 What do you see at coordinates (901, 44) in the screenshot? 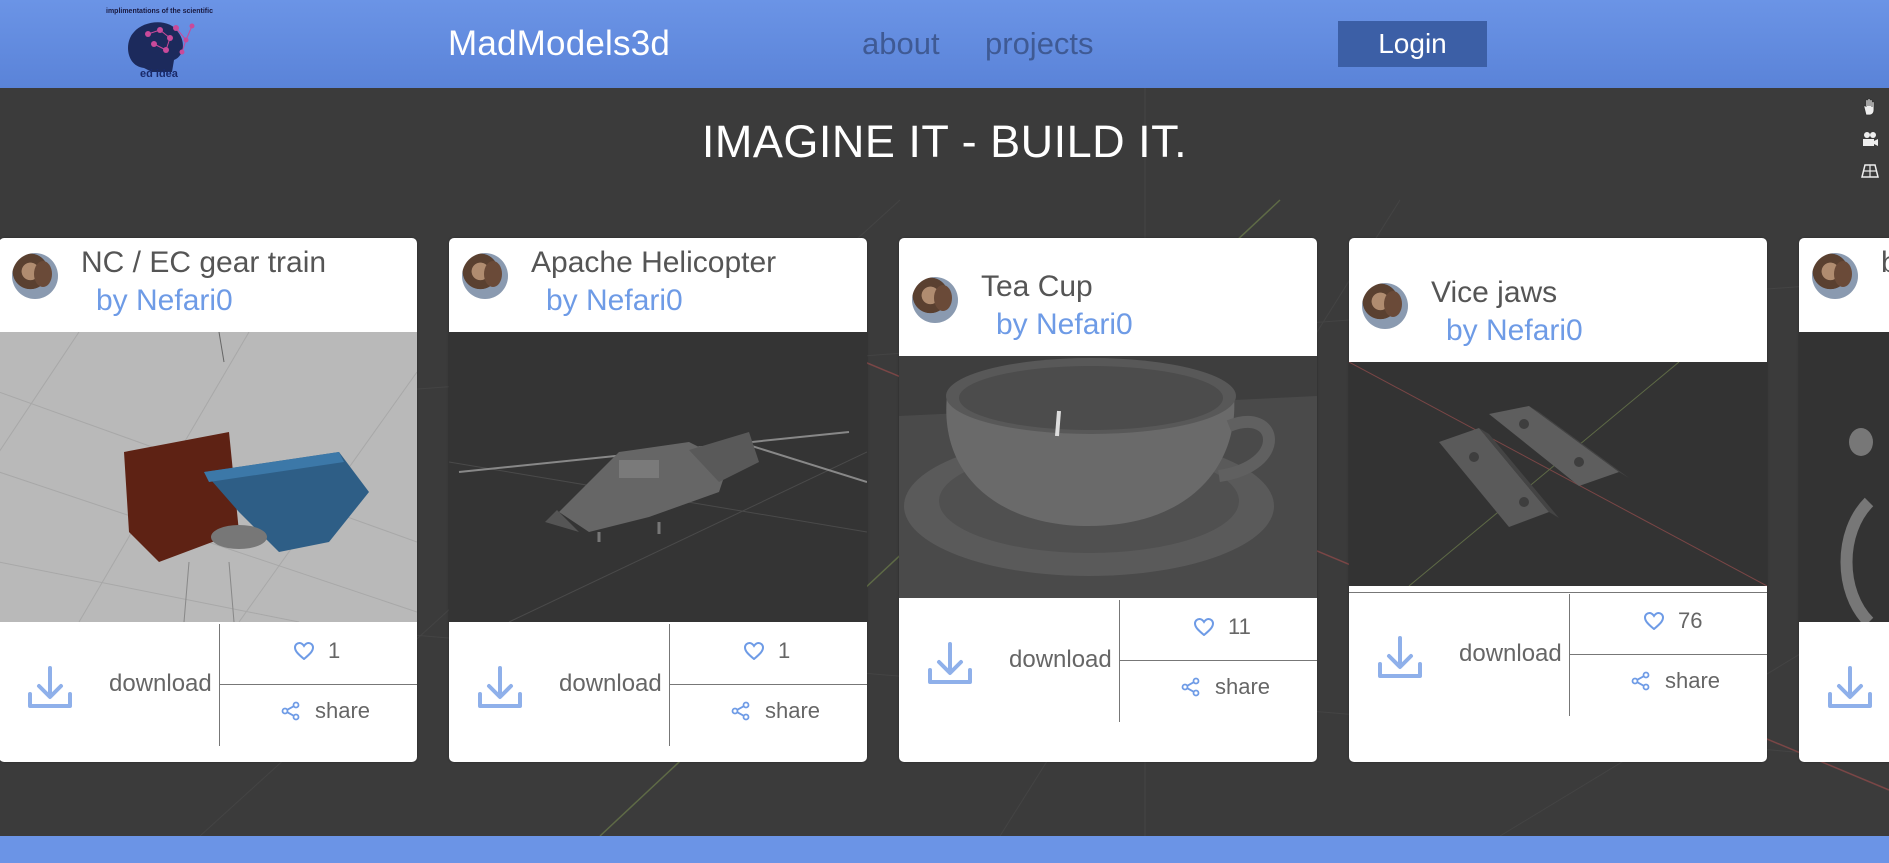
I see `nav-about-link: about` at bounding box center [901, 44].